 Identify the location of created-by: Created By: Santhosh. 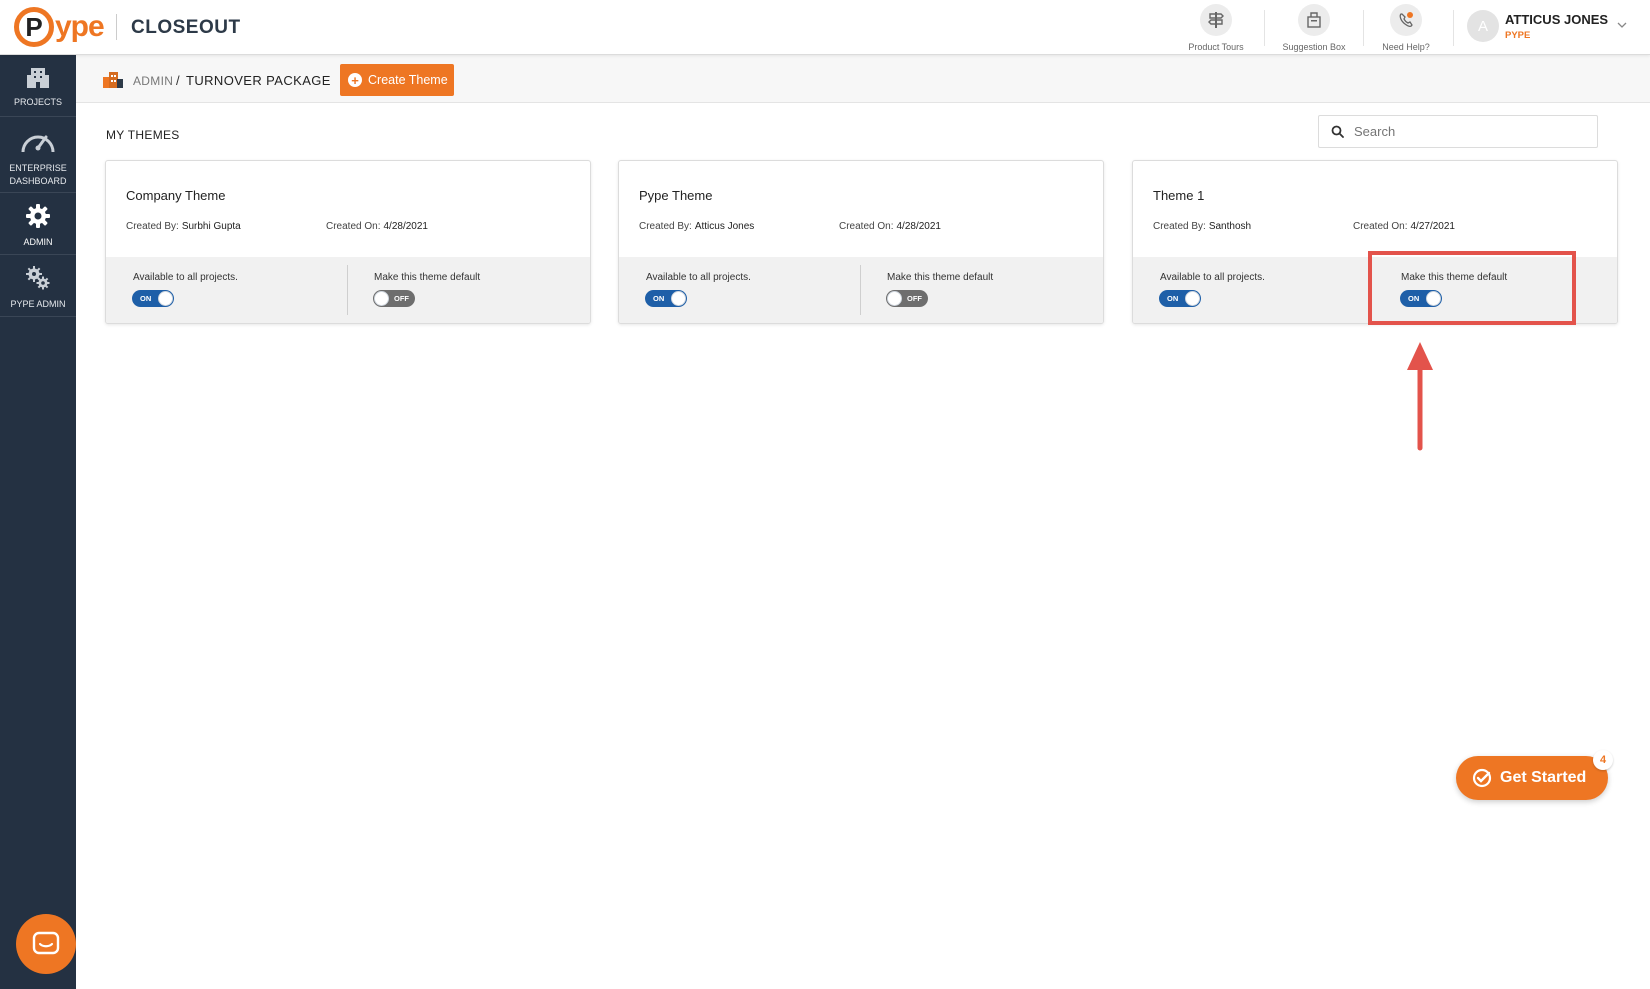
(1202, 226).